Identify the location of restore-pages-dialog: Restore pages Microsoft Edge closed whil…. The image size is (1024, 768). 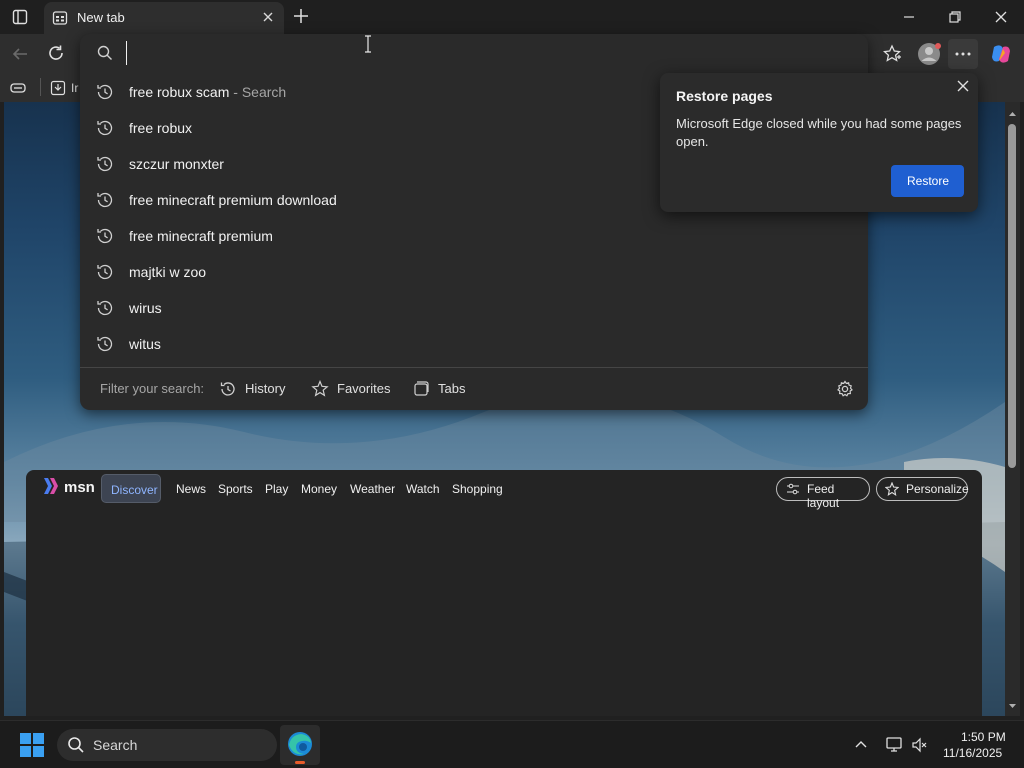
(819, 142).